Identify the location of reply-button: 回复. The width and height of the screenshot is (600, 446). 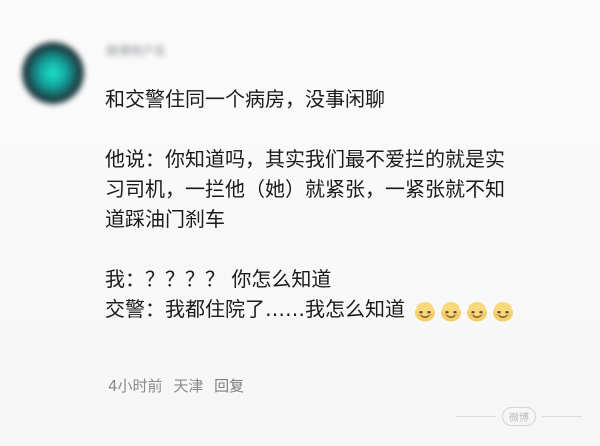
(229, 386).